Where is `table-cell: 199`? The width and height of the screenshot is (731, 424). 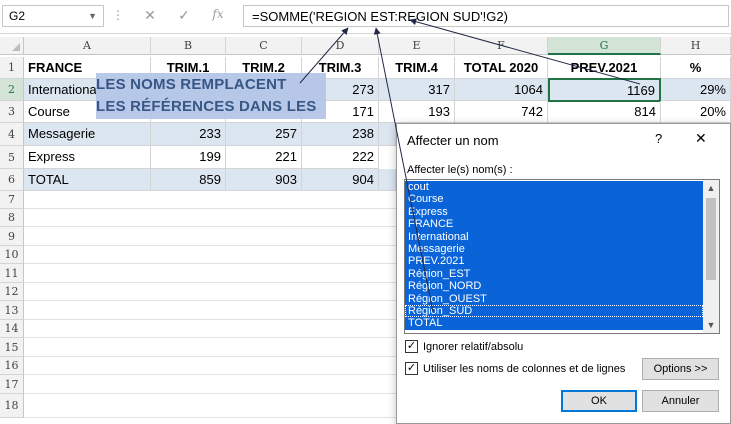
table-cell: 199 is located at coordinates (188, 157).